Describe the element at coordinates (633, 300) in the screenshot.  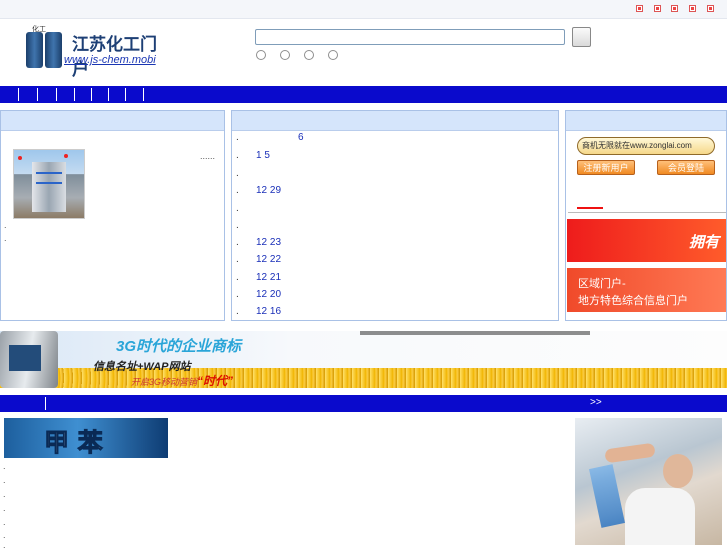
I see `regional-ad-line2: 地方特色综合信息门户` at that location.